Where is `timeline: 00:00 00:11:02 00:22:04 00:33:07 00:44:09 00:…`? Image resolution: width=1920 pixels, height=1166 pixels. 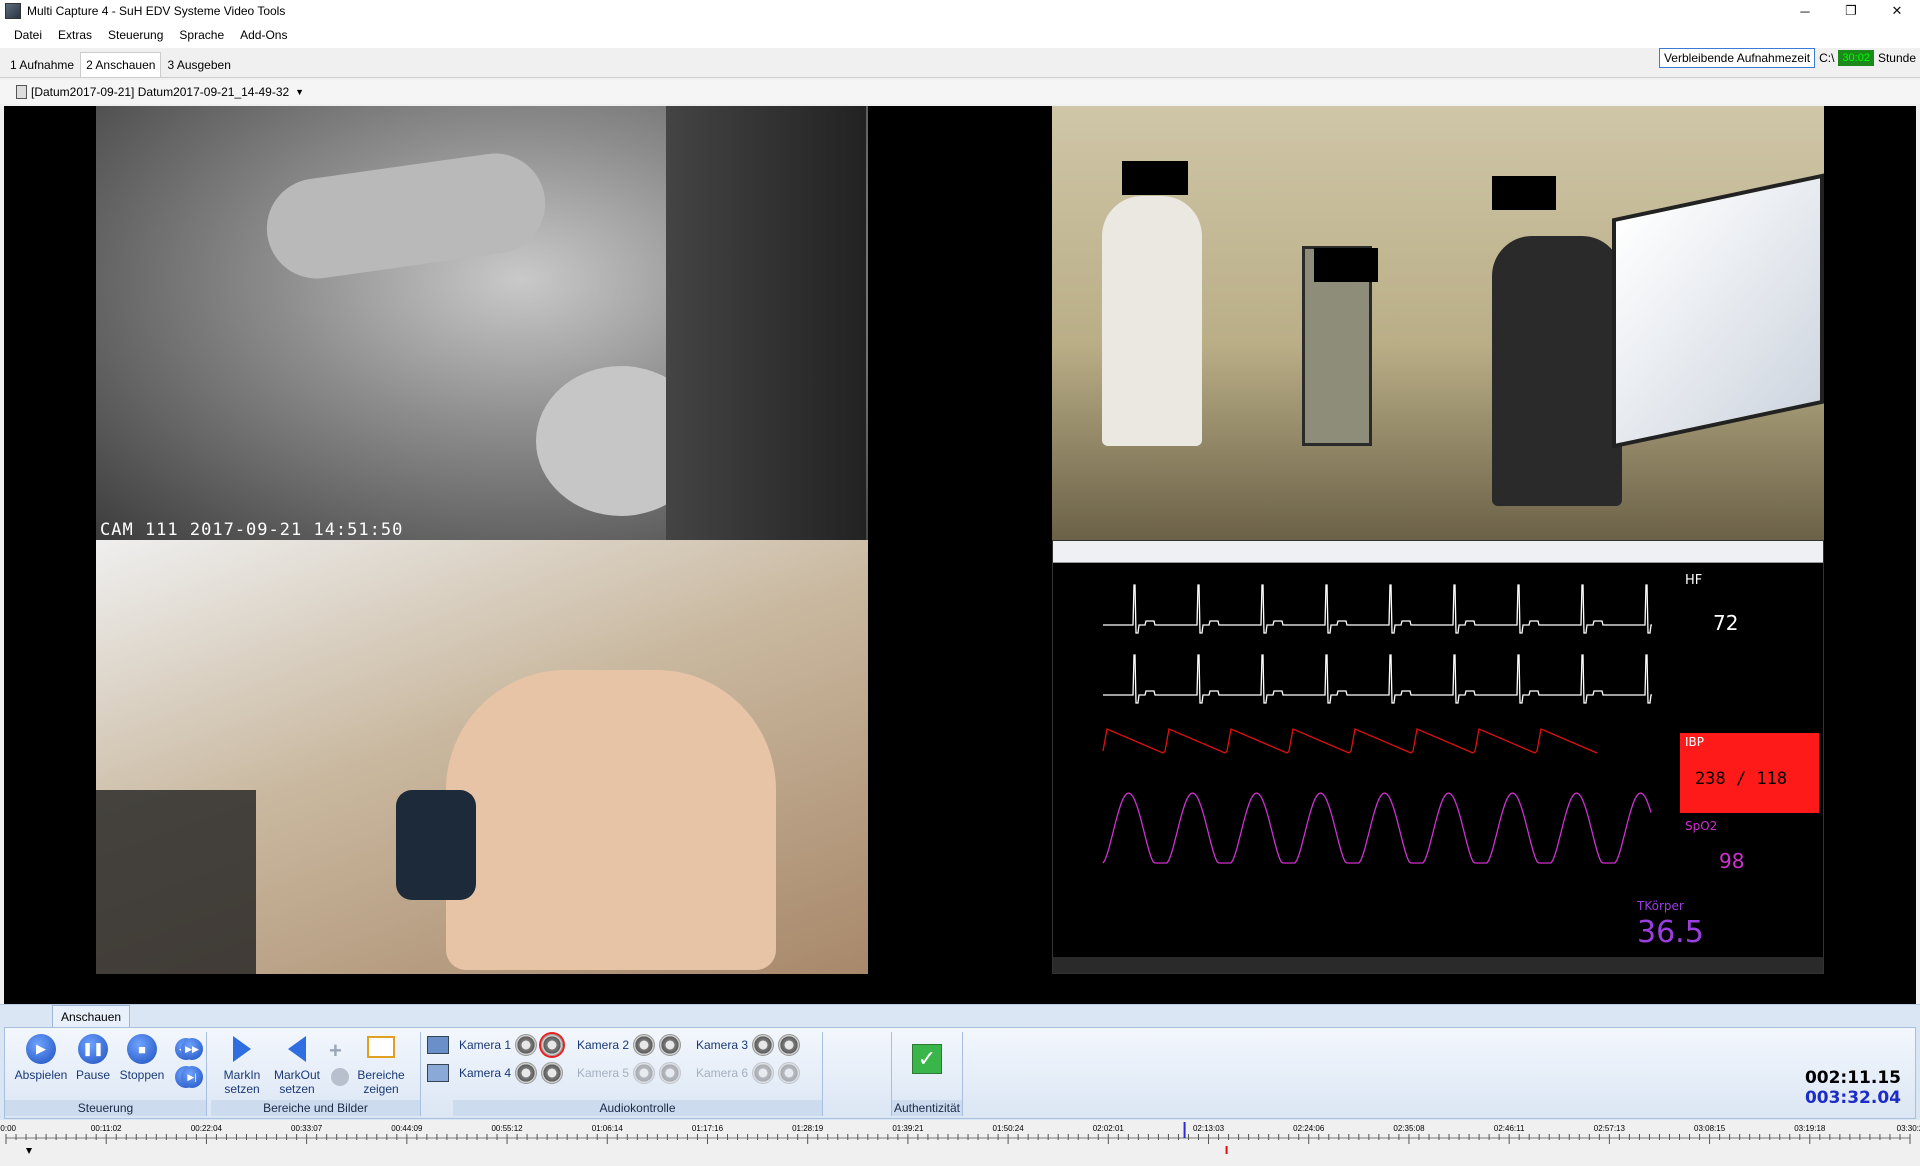 timeline: 00:00 00:11:02 00:22:04 00:33:07 00:44:09 00:… is located at coordinates (960, 1143).